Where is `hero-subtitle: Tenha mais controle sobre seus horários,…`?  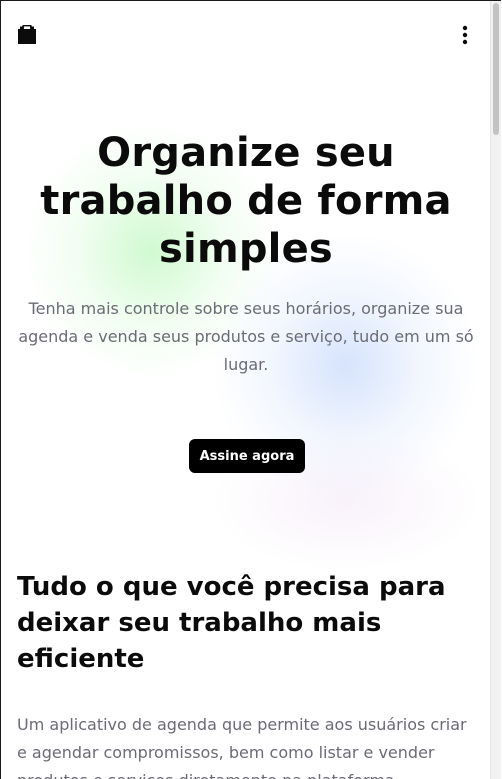
hero-subtitle: Tenha mais controle sobre seus horários,… is located at coordinates (246, 336).